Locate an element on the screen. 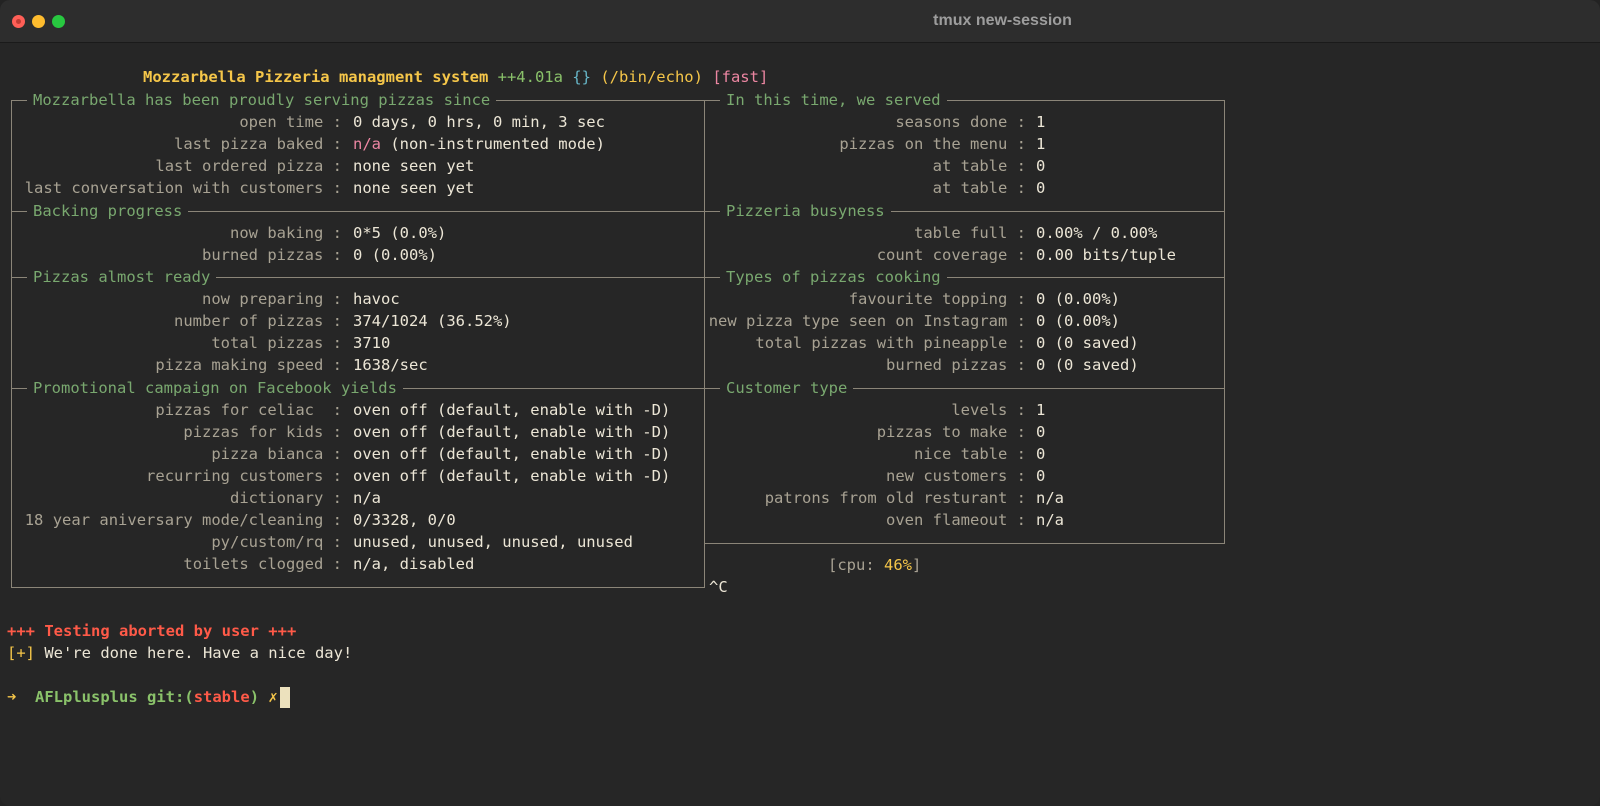 This screenshot has height=806, width=1600. stat-label: last ordered pizza : is located at coordinates (248, 166).